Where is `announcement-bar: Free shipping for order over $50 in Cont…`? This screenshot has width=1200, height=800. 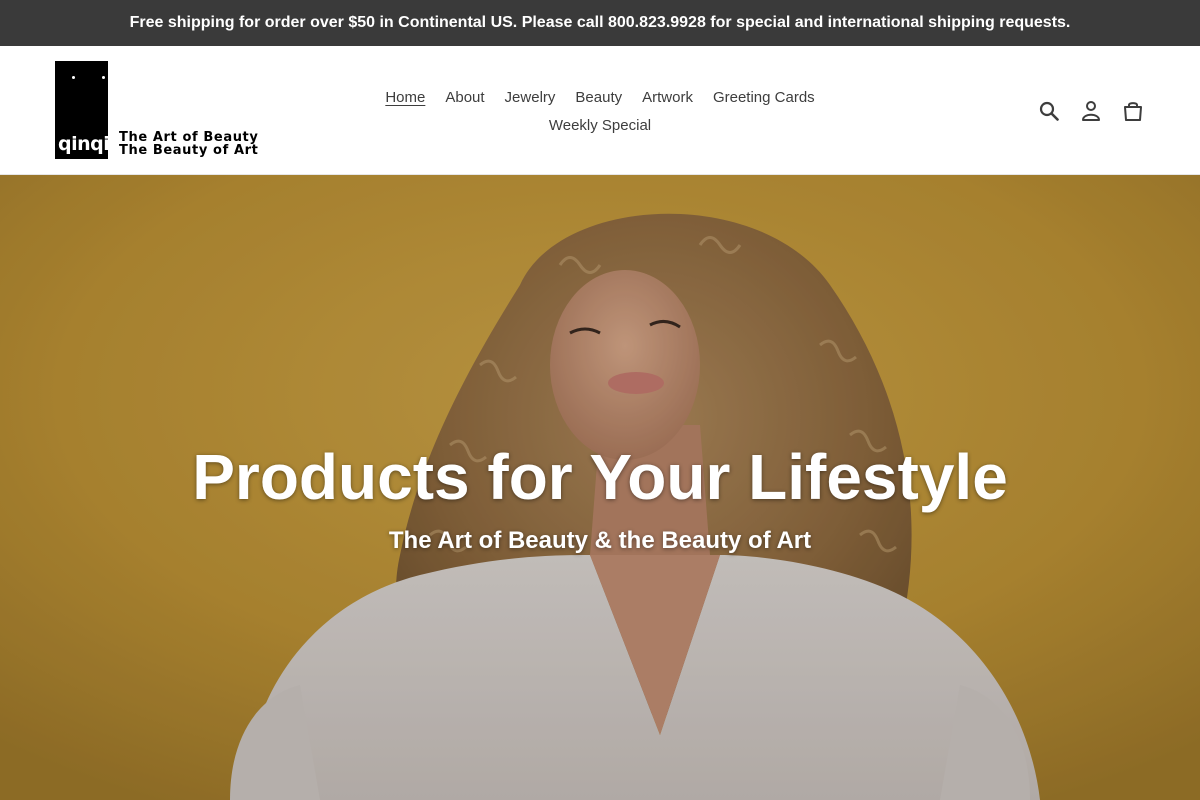
announcement-bar: Free shipping for order over $50 in Cont… is located at coordinates (600, 23).